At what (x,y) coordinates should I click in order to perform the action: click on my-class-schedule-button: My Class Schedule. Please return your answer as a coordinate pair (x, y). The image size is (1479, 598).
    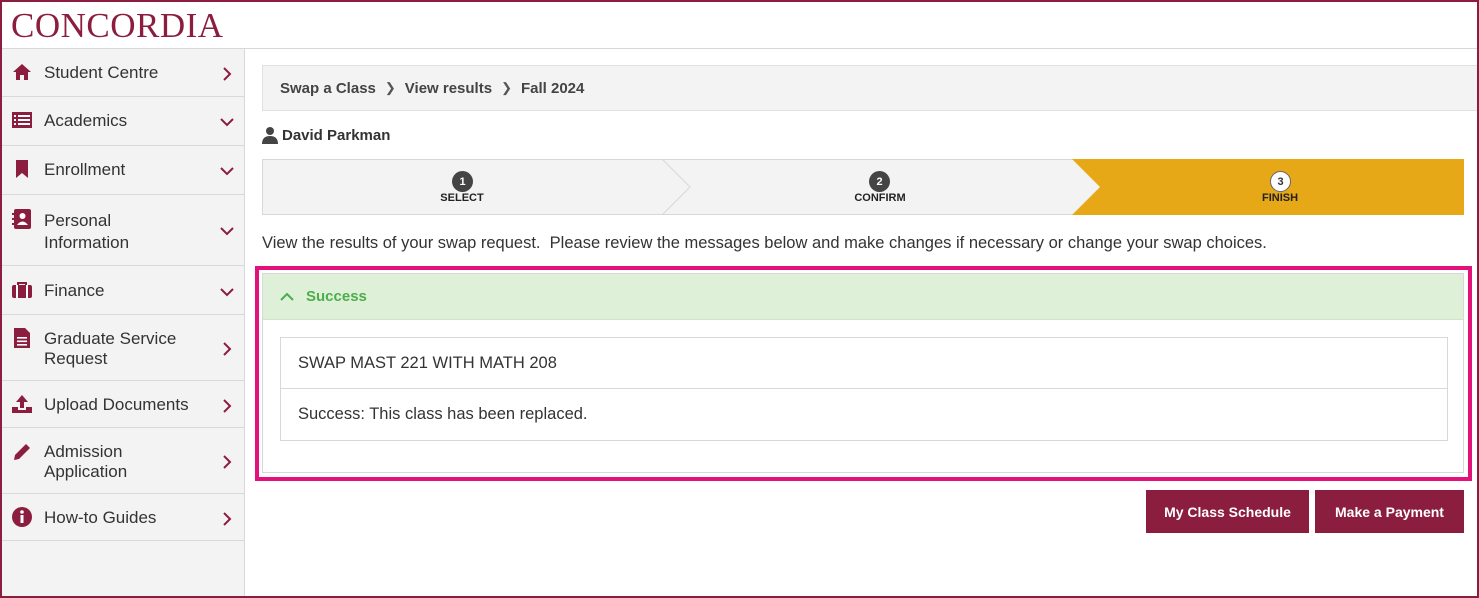
    Looking at the image, I should click on (1227, 511).